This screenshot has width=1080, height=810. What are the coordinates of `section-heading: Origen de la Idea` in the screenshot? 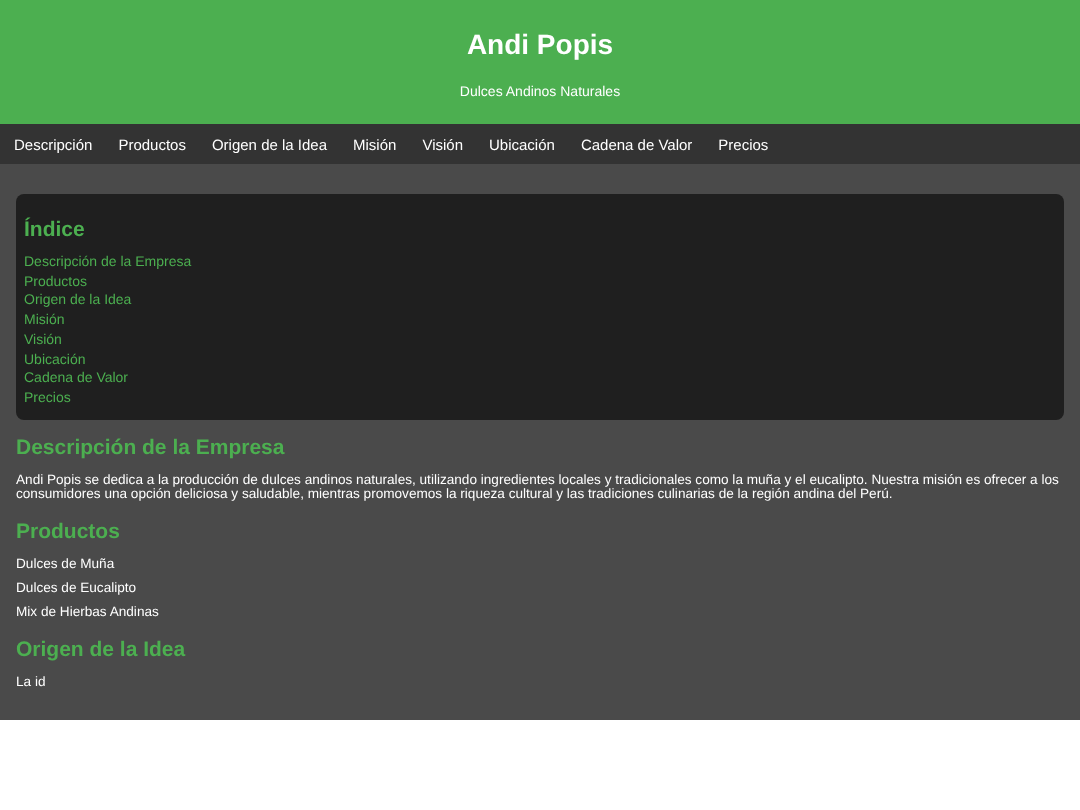 It's located at (102, 649).